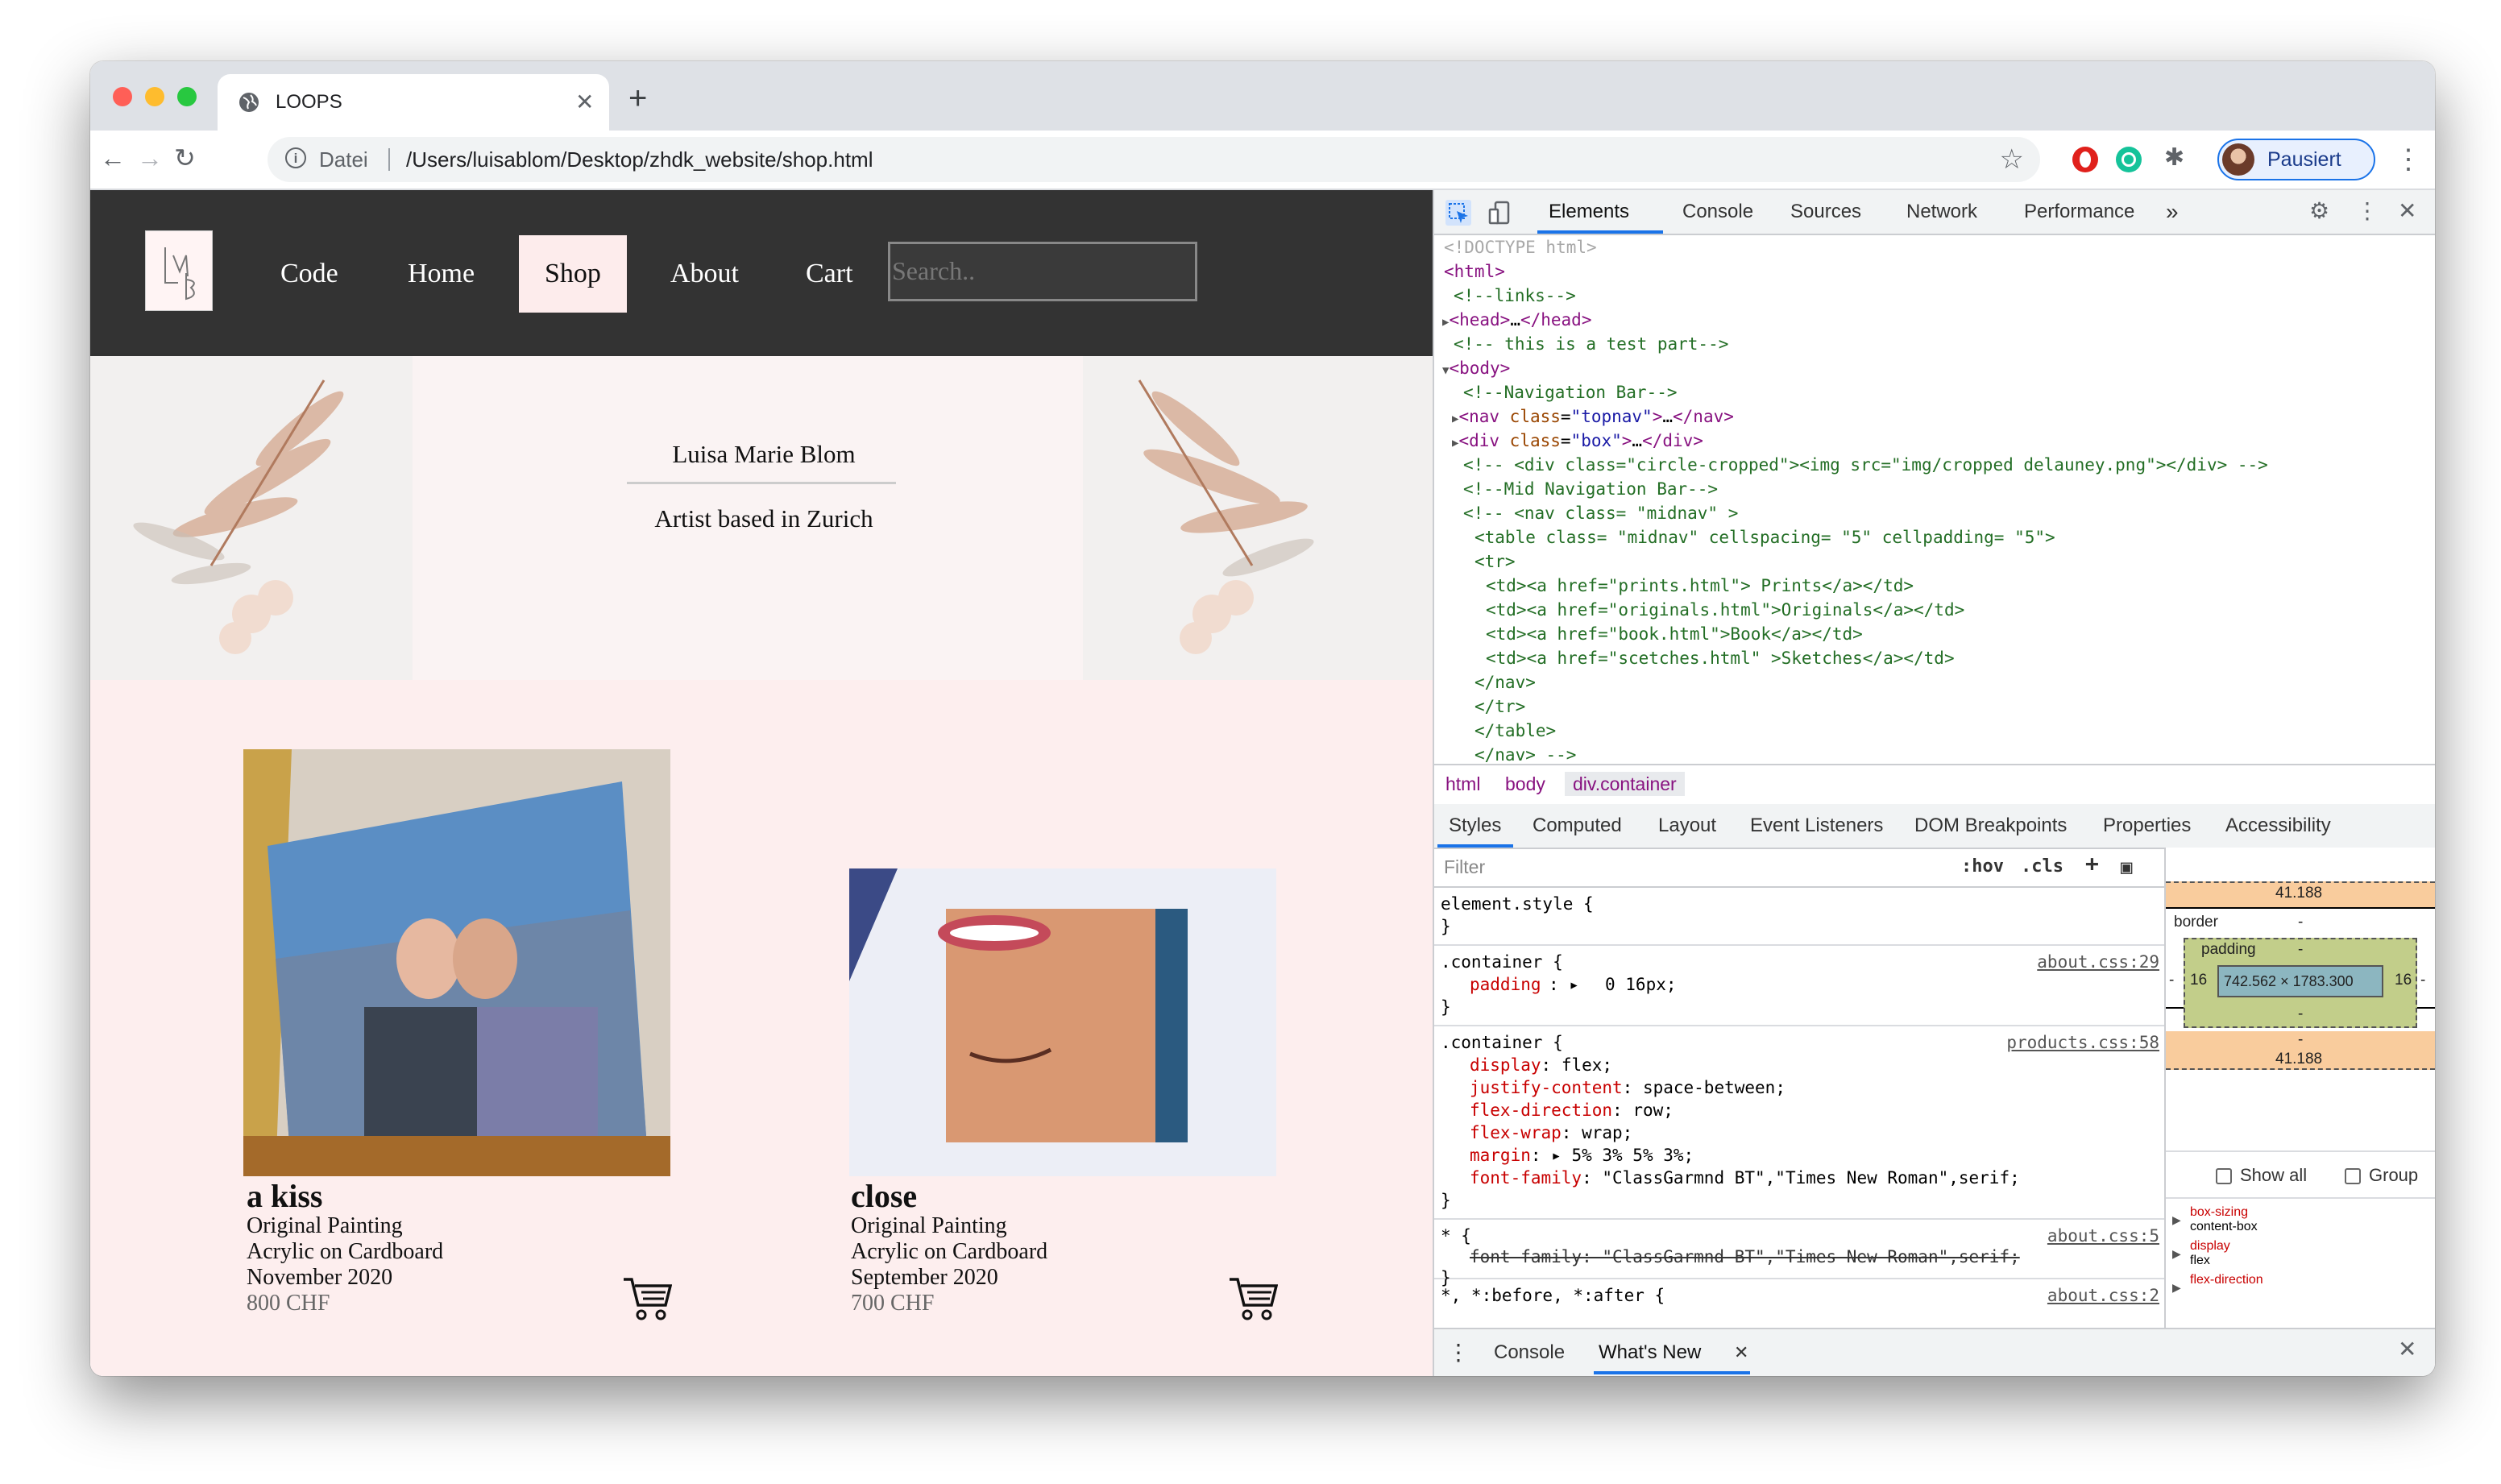 This screenshot has width=2501, height=1484. Describe the element at coordinates (1934, 320) in the screenshot. I see `dom-node: ▶<head>…</head>` at that location.